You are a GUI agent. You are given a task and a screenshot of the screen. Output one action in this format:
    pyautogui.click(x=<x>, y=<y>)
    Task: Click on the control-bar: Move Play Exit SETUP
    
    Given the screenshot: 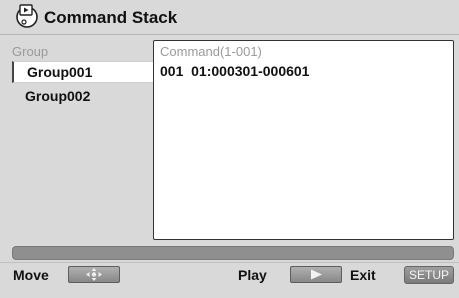 What is the action you would take?
    pyautogui.click(x=229, y=274)
    